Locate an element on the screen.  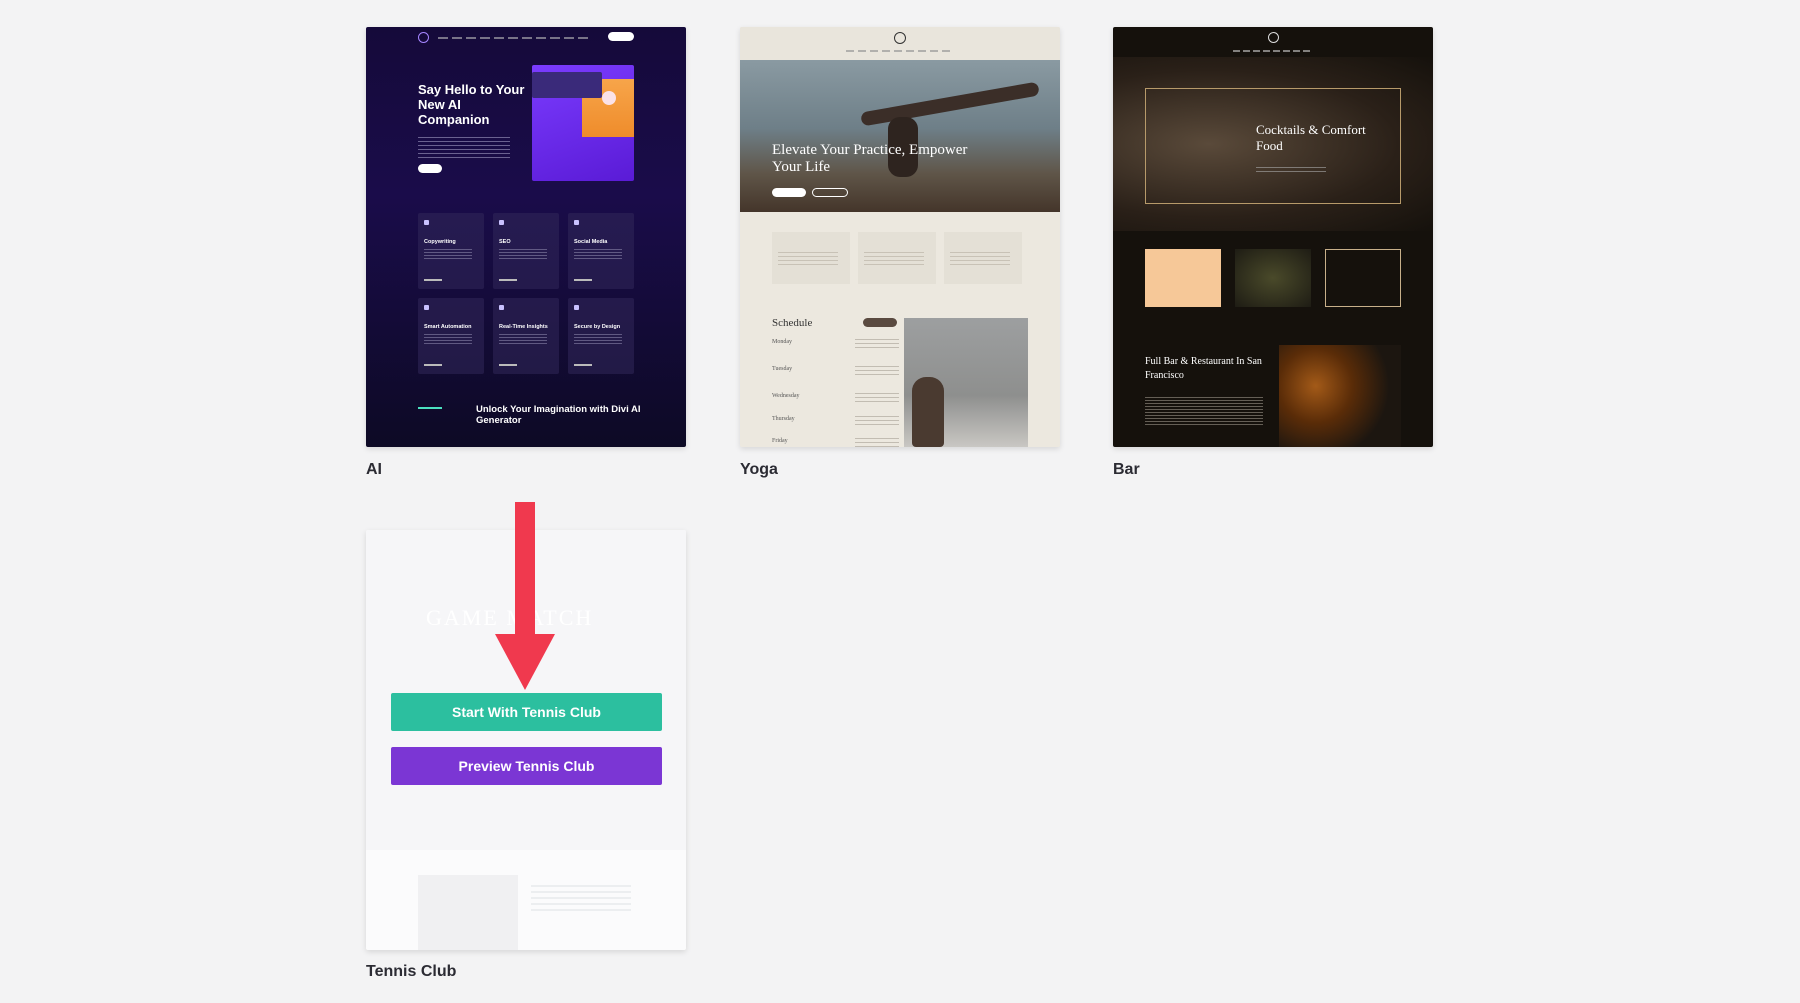
preview-headline: Cocktails & Comfort Food is located at coordinates (1316, 138).